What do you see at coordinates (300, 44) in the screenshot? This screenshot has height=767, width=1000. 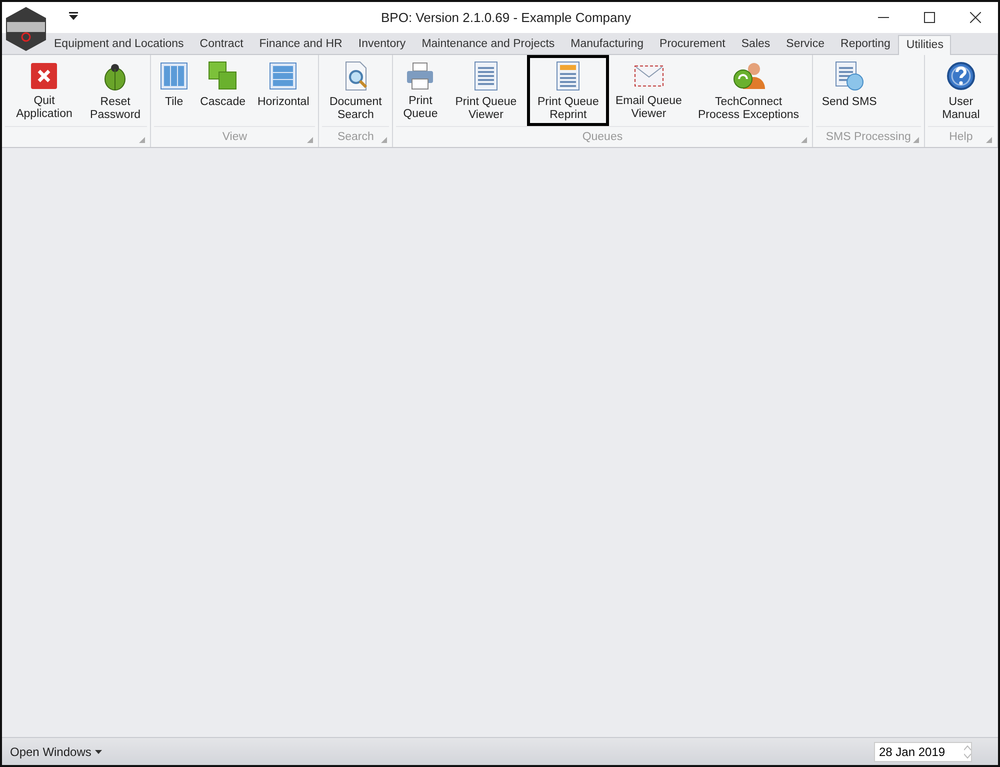 I see `ribbon-tab: Finance and HR` at bounding box center [300, 44].